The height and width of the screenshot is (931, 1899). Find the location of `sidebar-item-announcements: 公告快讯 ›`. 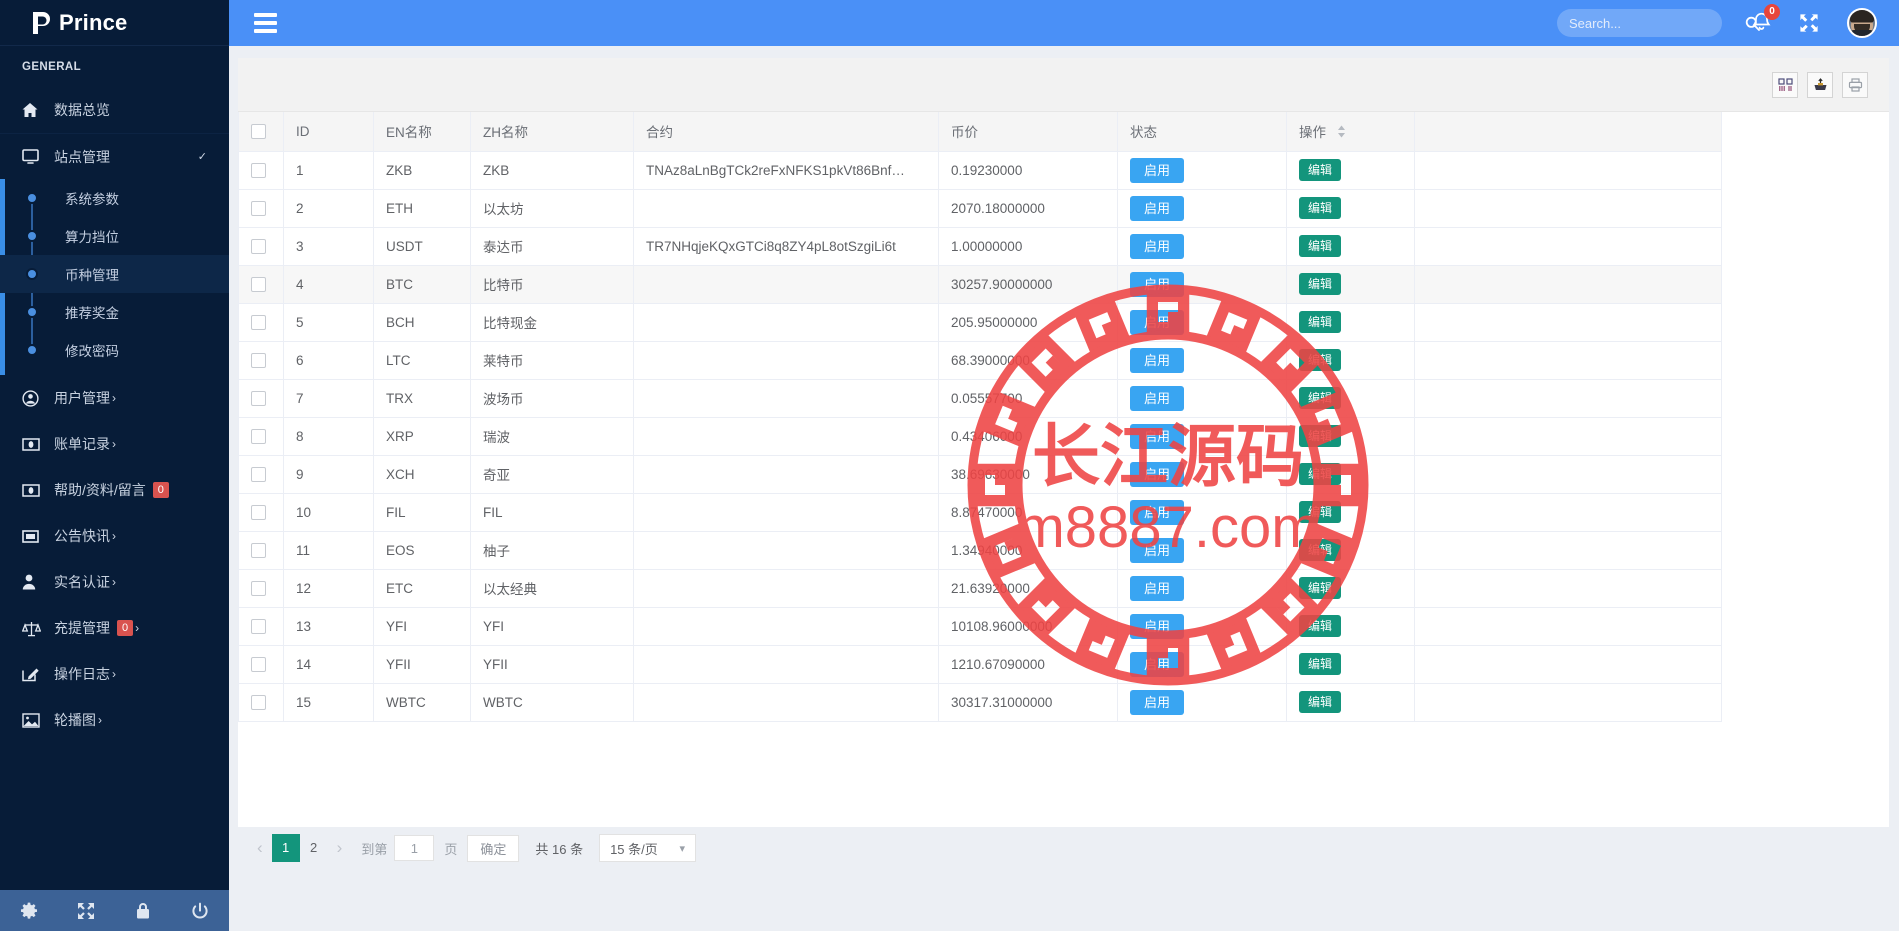

sidebar-item-announcements: 公告快讯 › is located at coordinates (114, 536).